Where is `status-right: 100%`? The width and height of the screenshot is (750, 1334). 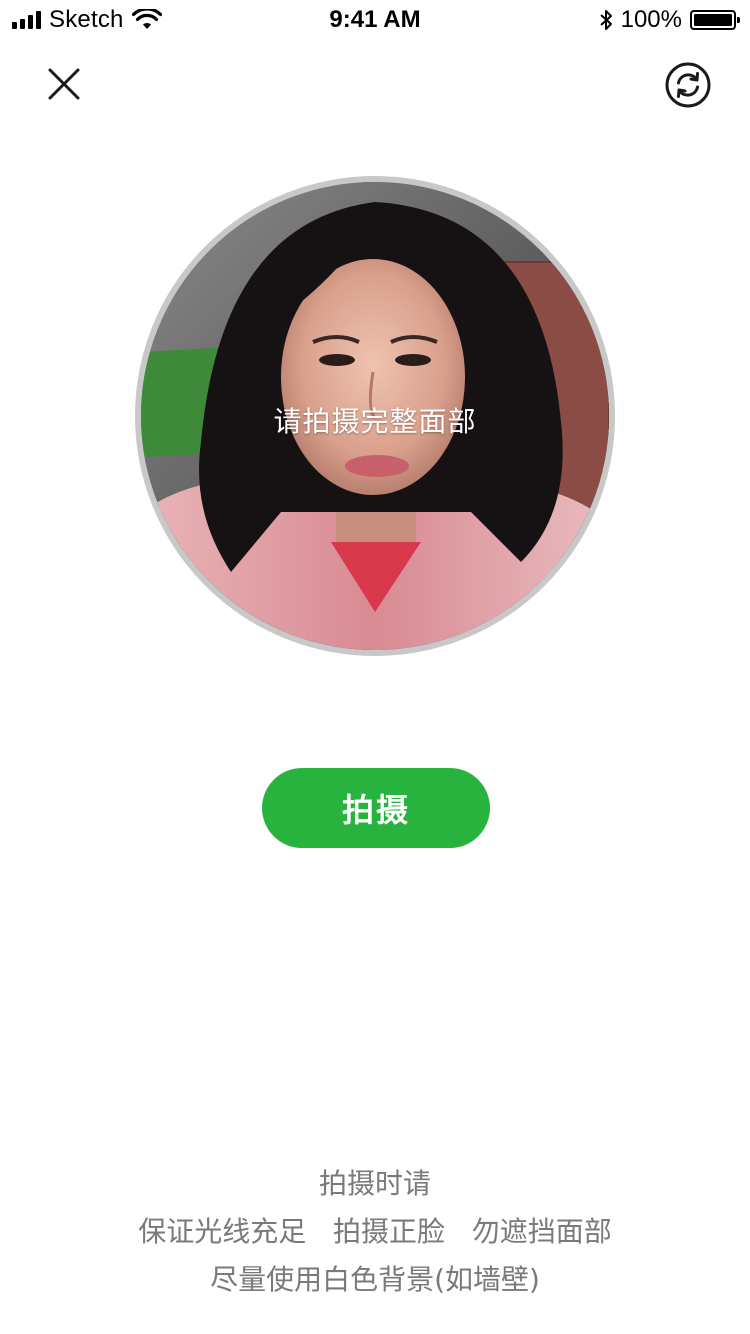
status-right: 100% is located at coordinates (669, 20).